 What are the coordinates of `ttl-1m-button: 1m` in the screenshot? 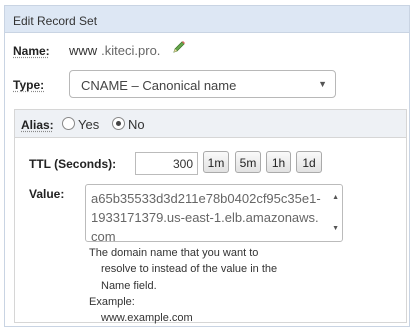 It's located at (216, 162).